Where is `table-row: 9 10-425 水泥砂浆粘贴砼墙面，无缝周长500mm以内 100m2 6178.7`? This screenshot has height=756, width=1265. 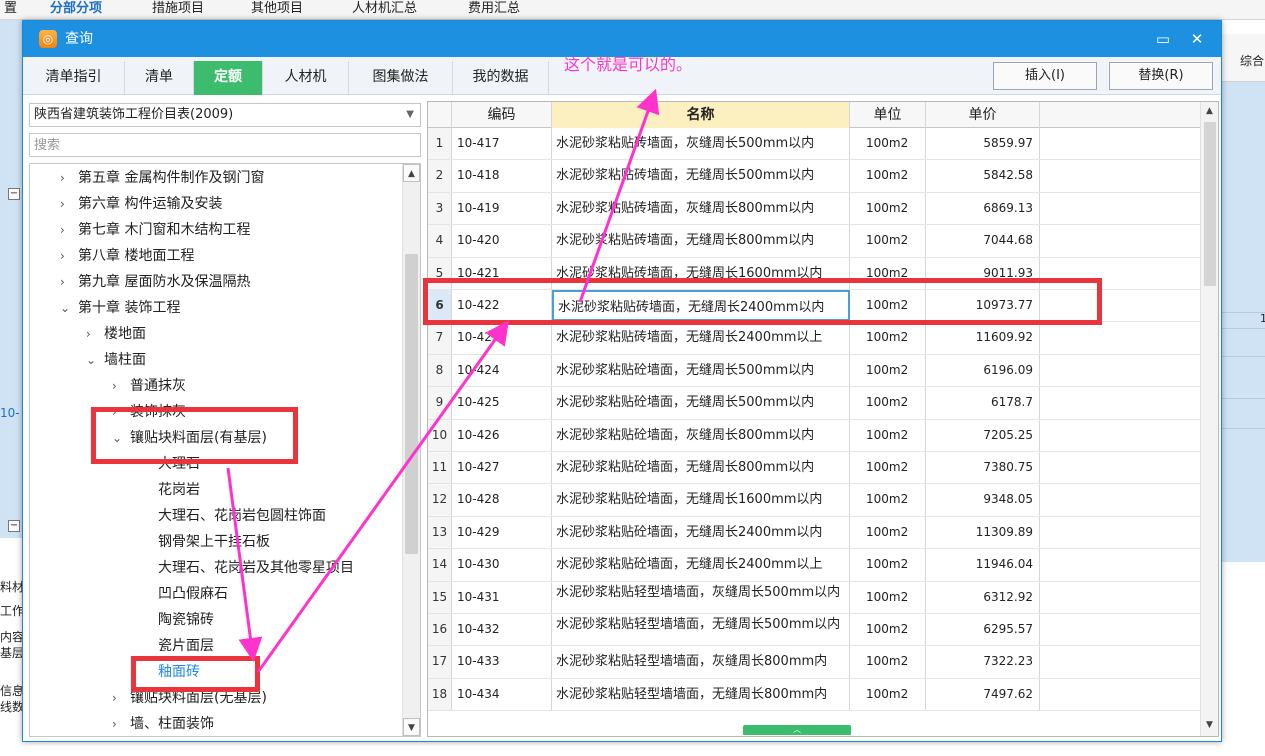 table-row: 9 10-425 水泥砂浆粘贴砼墙面，无缝周长500mm以内 100m2 6178.7 is located at coordinates (815, 403).